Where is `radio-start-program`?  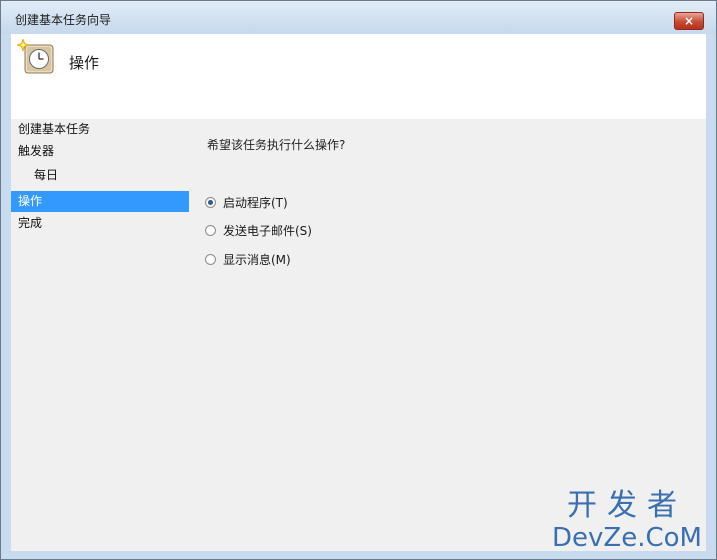 radio-start-program is located at coordinates (210, 202).